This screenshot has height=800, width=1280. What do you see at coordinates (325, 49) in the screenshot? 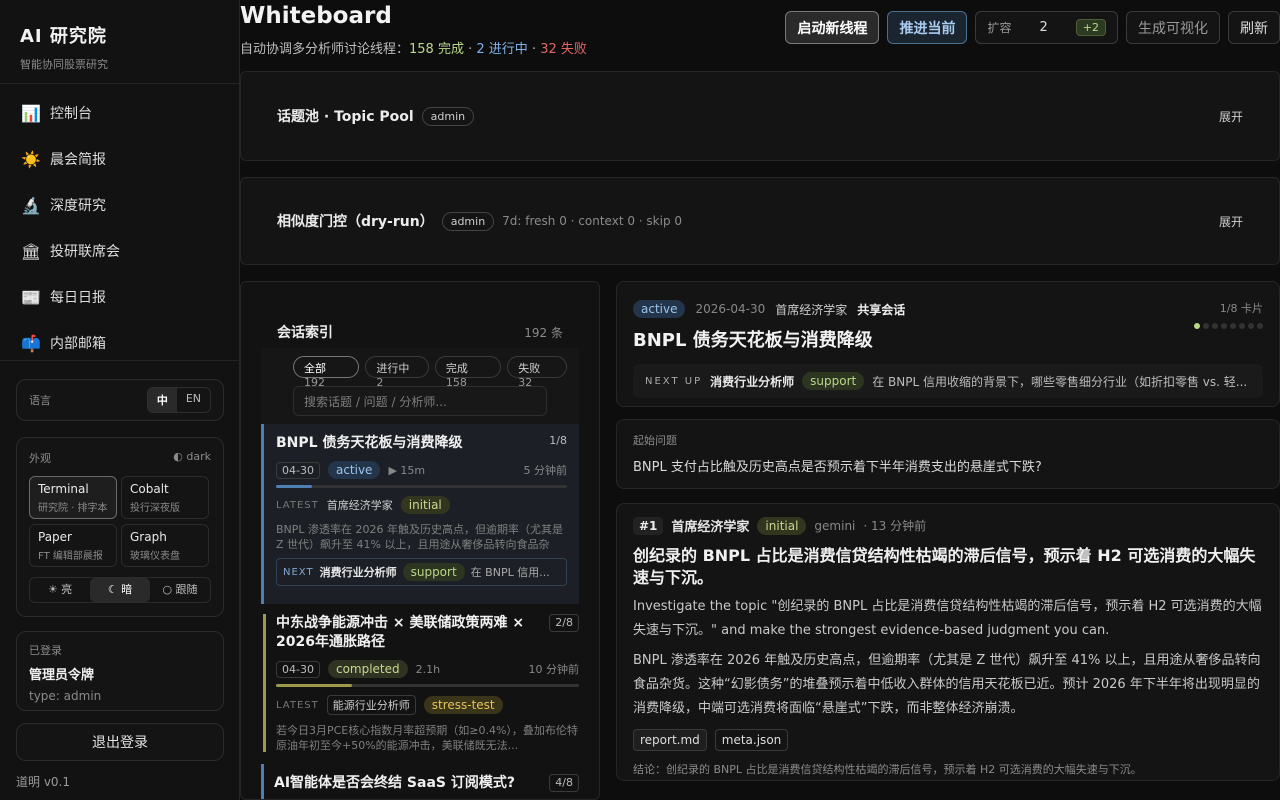
I see `subtitle-prefix: 自动协调多分析师讨论线程：` at bounding box center [325, 49].